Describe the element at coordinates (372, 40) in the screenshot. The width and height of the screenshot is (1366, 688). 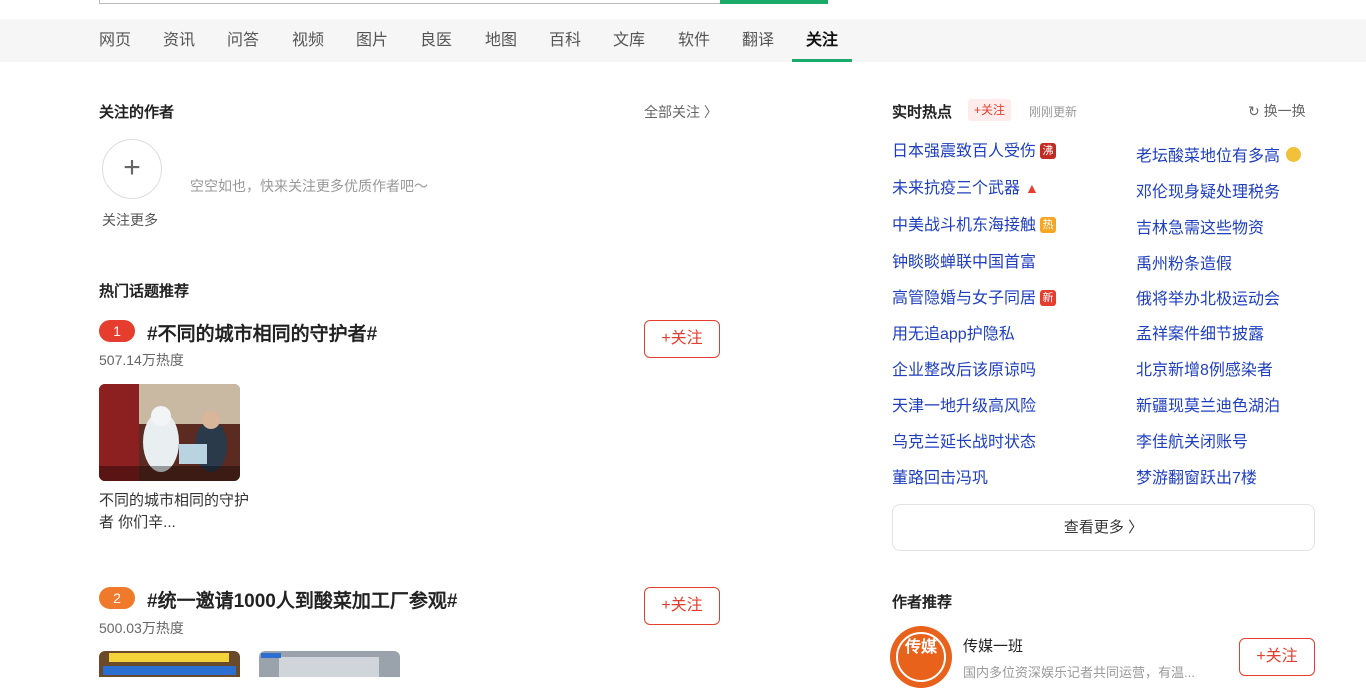
I see `tab-images: 图片` at that location.